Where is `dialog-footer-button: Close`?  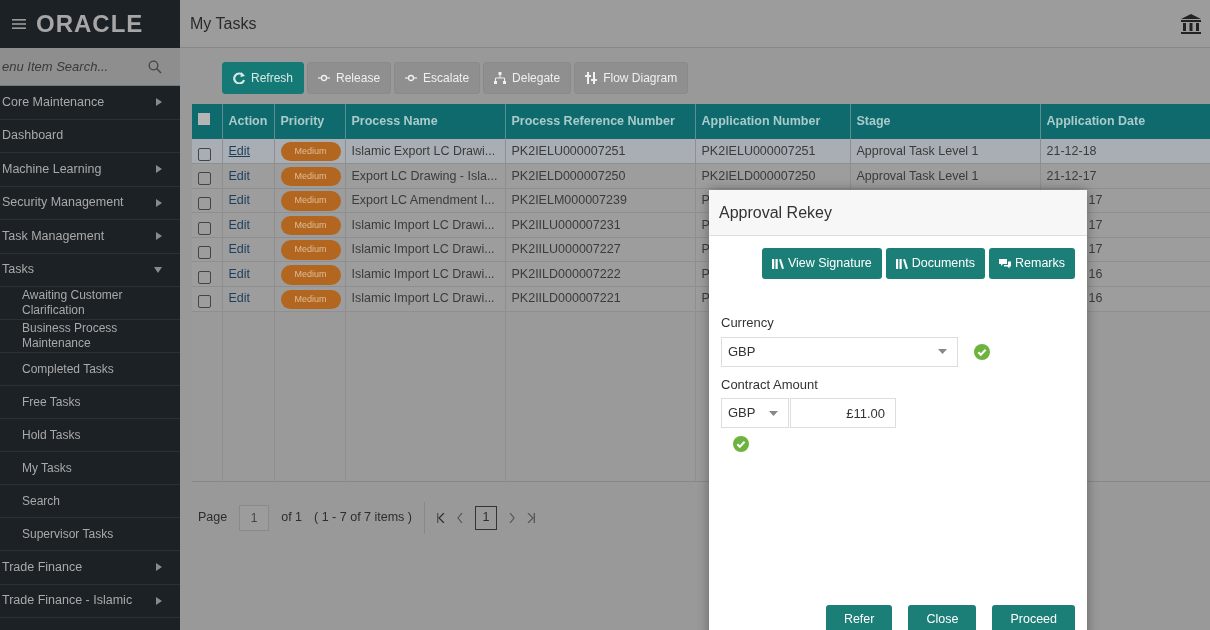
dialog-footer-button: Close is located at coordinates (942, 617).